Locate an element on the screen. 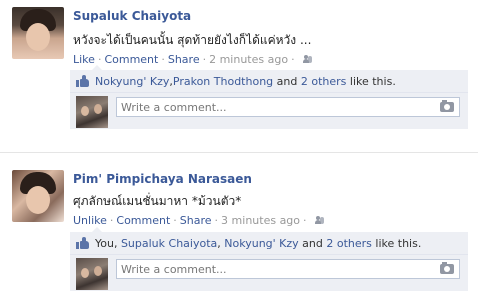 Image resolution: width=478 pixels, height=304 pixels. timestamp: 2 minutes ago is located at coordinates (248, 59).